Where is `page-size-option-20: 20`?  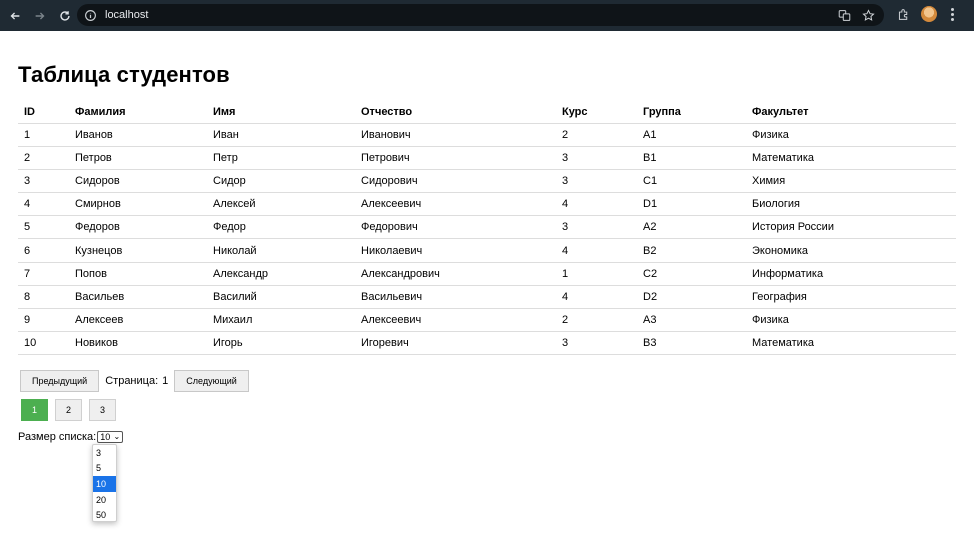
page-size-option-20: 20 is located at coordinates (104, 500).